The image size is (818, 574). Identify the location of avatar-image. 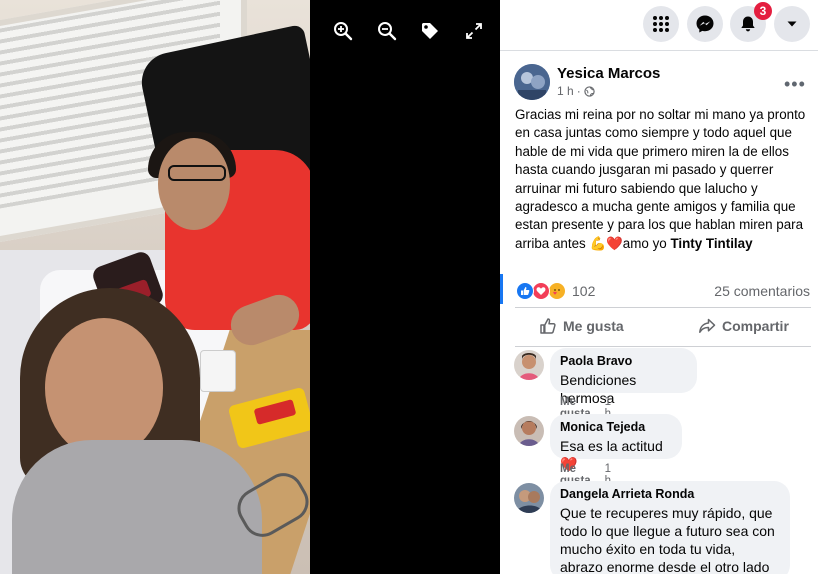
(532, 82).